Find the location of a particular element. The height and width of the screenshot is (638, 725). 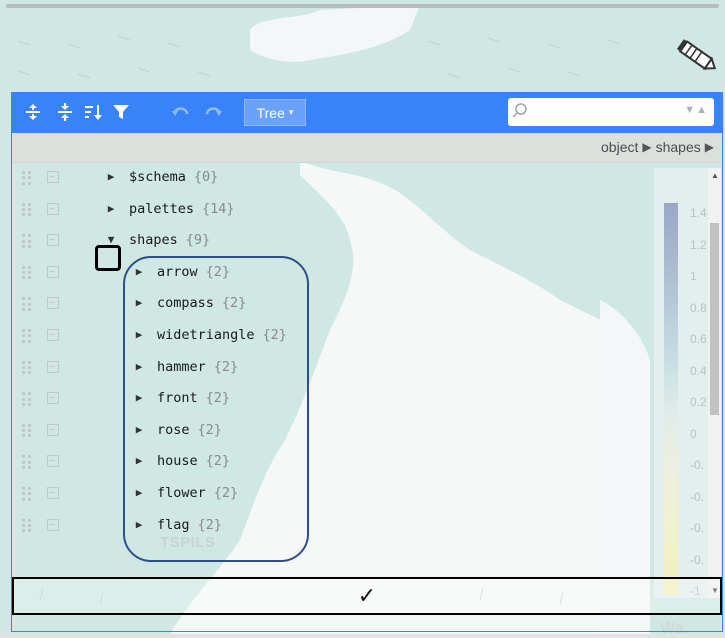

sort-button is located at coordinates (93, 112).